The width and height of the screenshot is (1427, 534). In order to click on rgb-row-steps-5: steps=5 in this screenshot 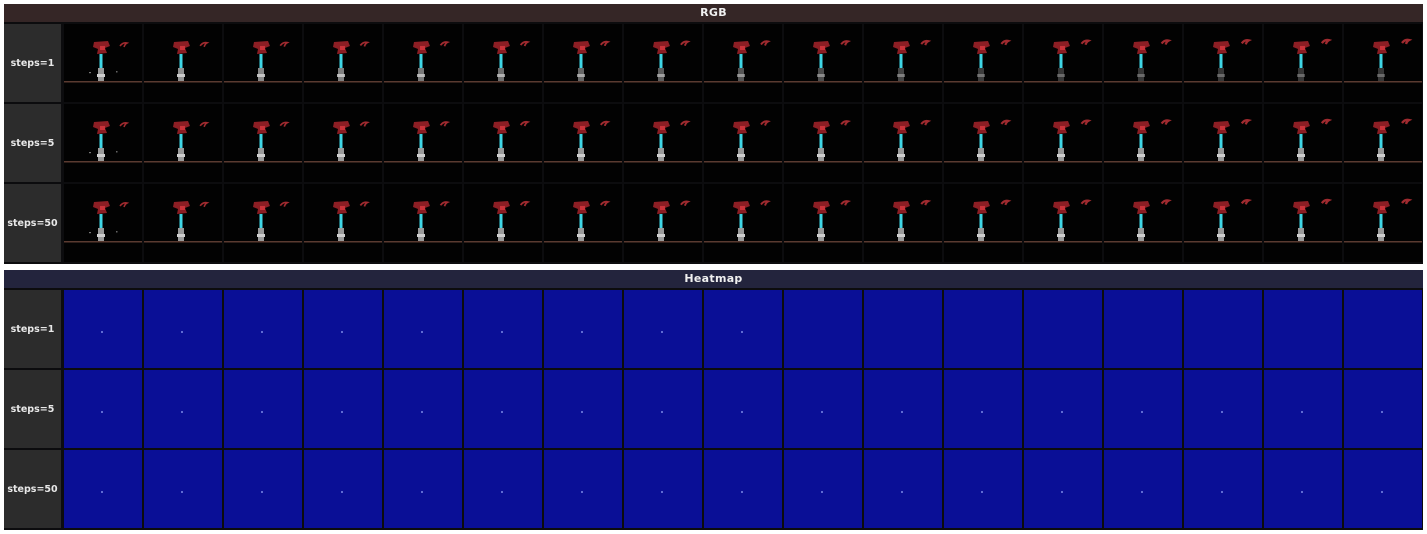, I will do `click(713, 143)`.